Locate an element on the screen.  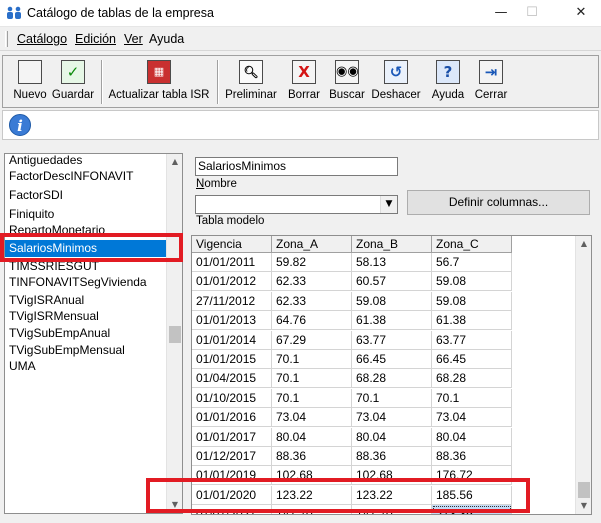
grid-scrollbar: ▲ ▼ is located at coordinates (583, 375).